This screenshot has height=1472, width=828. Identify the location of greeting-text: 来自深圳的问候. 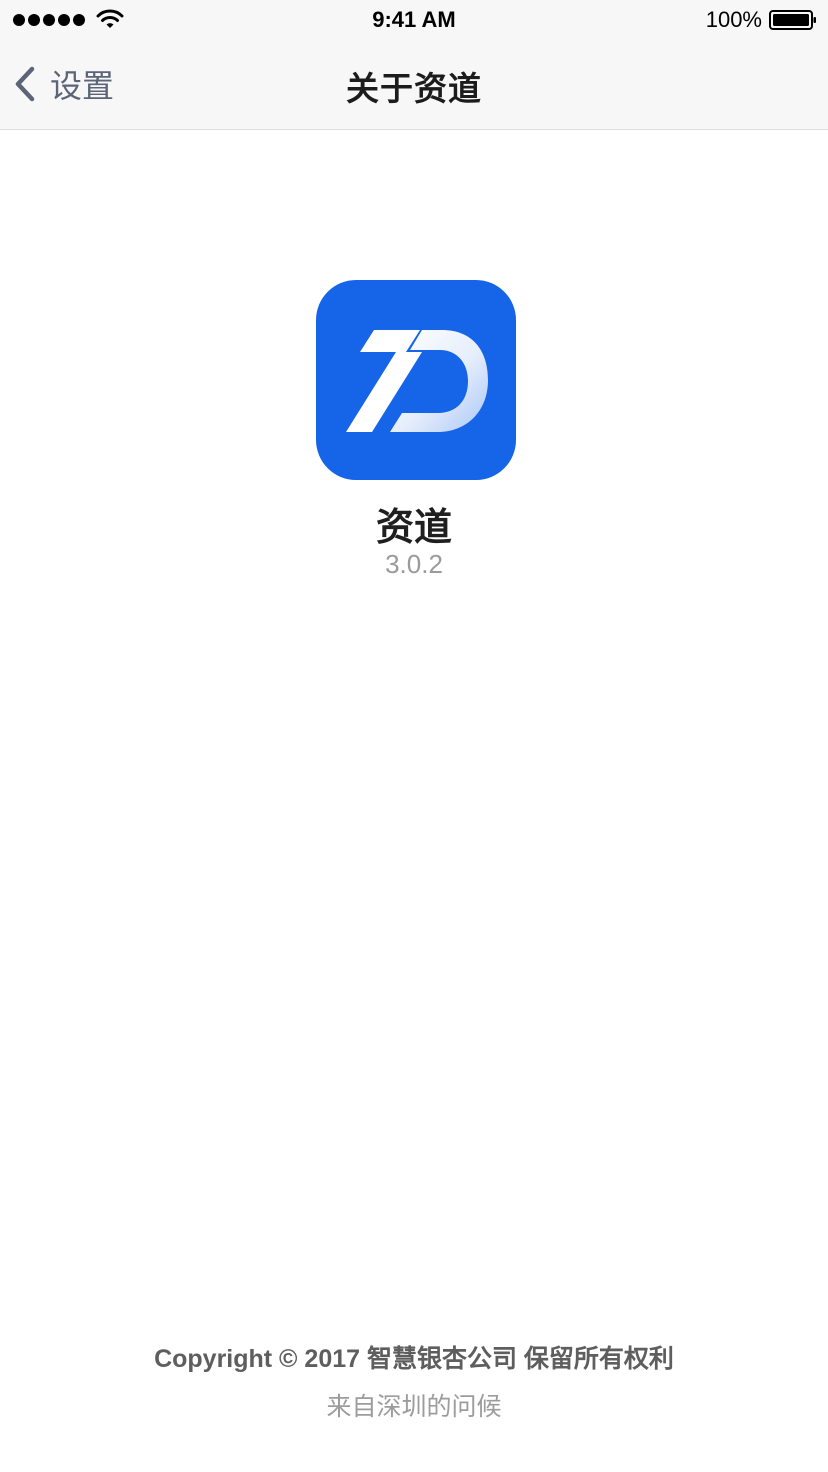
(414, 1407).